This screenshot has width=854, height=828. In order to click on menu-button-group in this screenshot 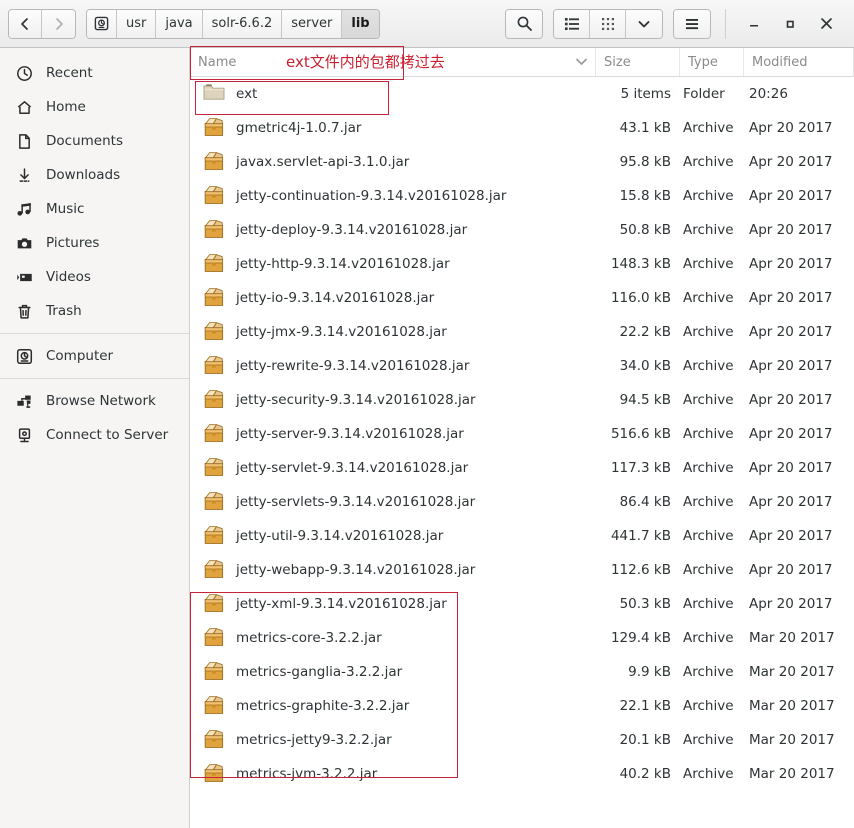, I will do `click(692, 23)`.